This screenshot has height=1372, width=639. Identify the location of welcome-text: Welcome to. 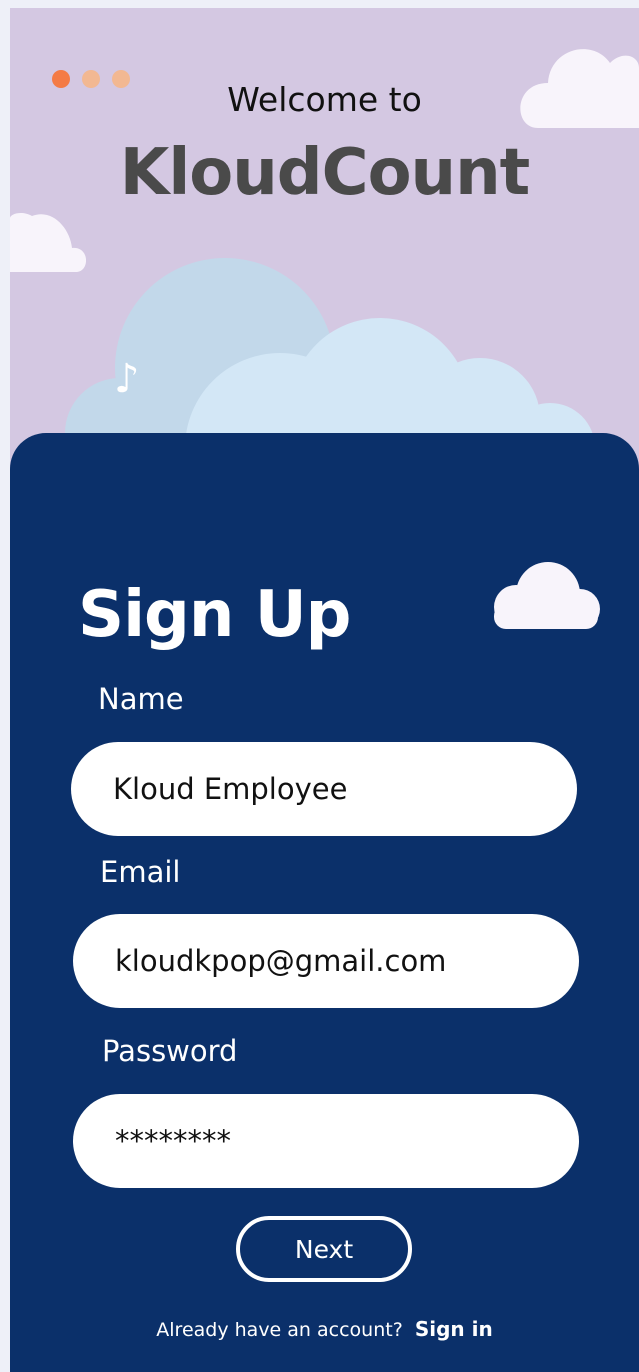
(324, 99).